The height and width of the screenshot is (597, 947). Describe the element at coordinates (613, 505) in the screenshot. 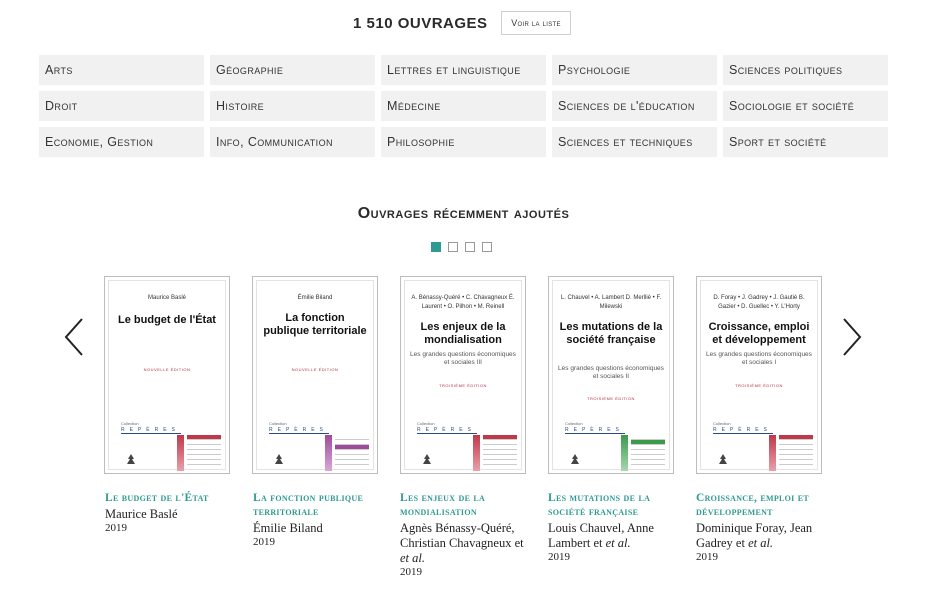

I see `book-title-link: Les mutations de la société française` at that location.